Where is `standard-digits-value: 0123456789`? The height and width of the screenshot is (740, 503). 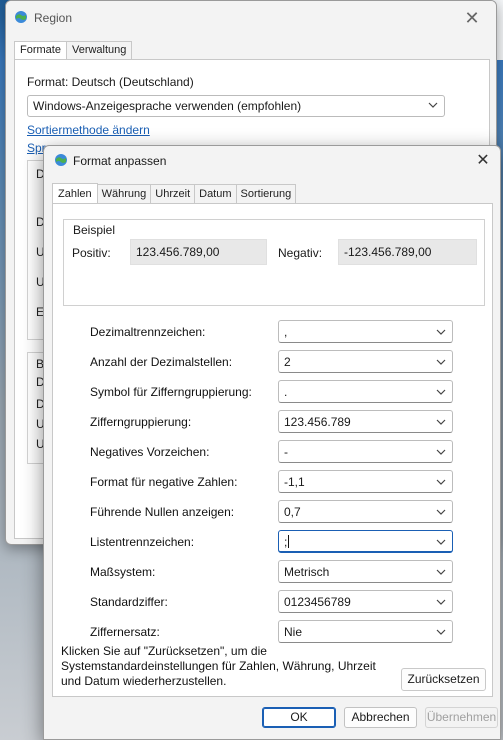 standard-digits-value: 0123456789 is located at coordinates (317, 602).